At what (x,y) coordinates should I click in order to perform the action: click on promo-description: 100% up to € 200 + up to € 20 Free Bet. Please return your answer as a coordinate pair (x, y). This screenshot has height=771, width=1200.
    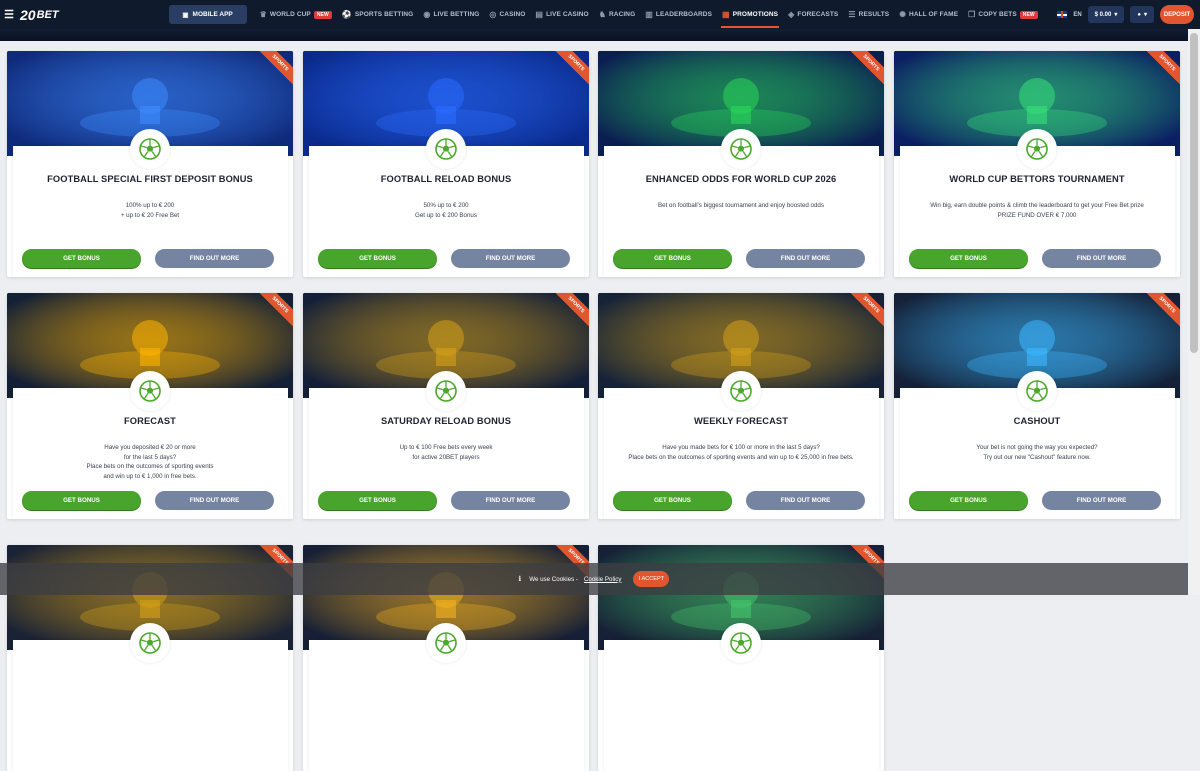
    Looking at the image, I should click on (150, 210).